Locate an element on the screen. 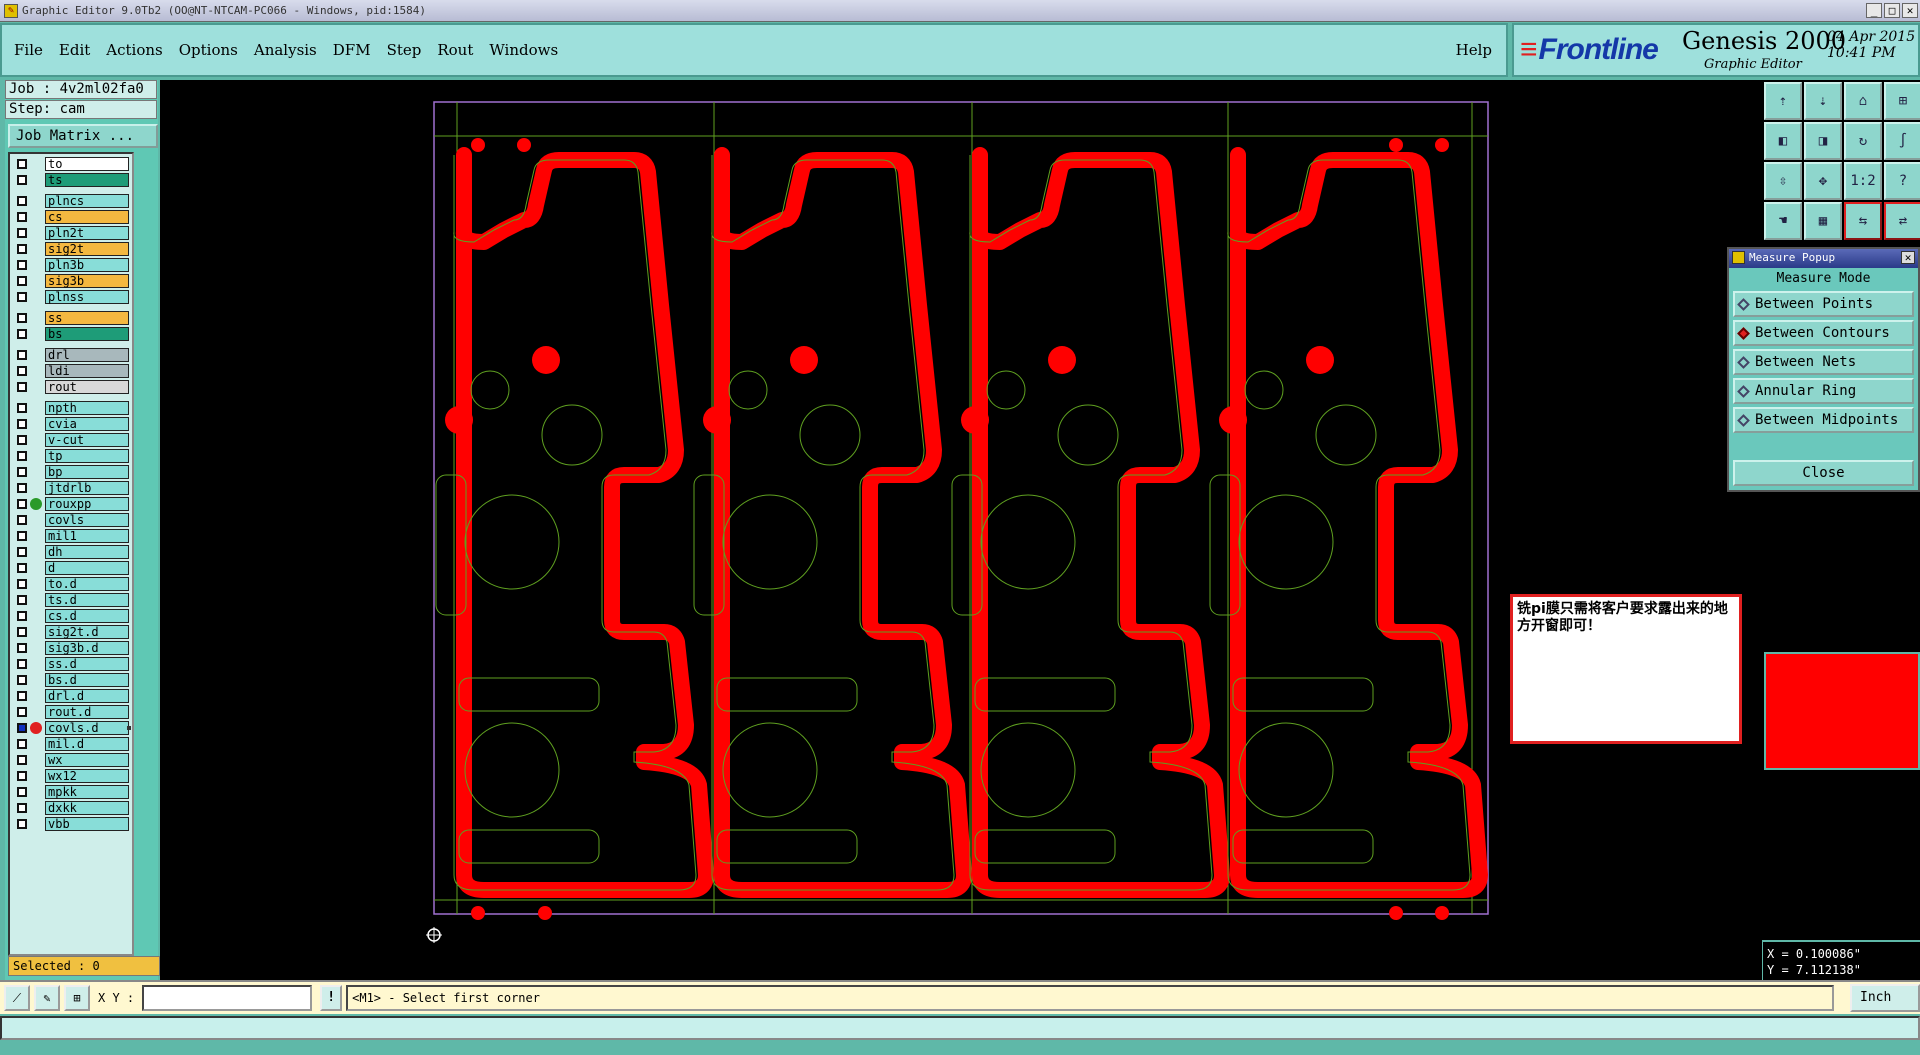 This screenshot has width=1920, height=1055. layer-row: bp is located at coordinates (71, 472).